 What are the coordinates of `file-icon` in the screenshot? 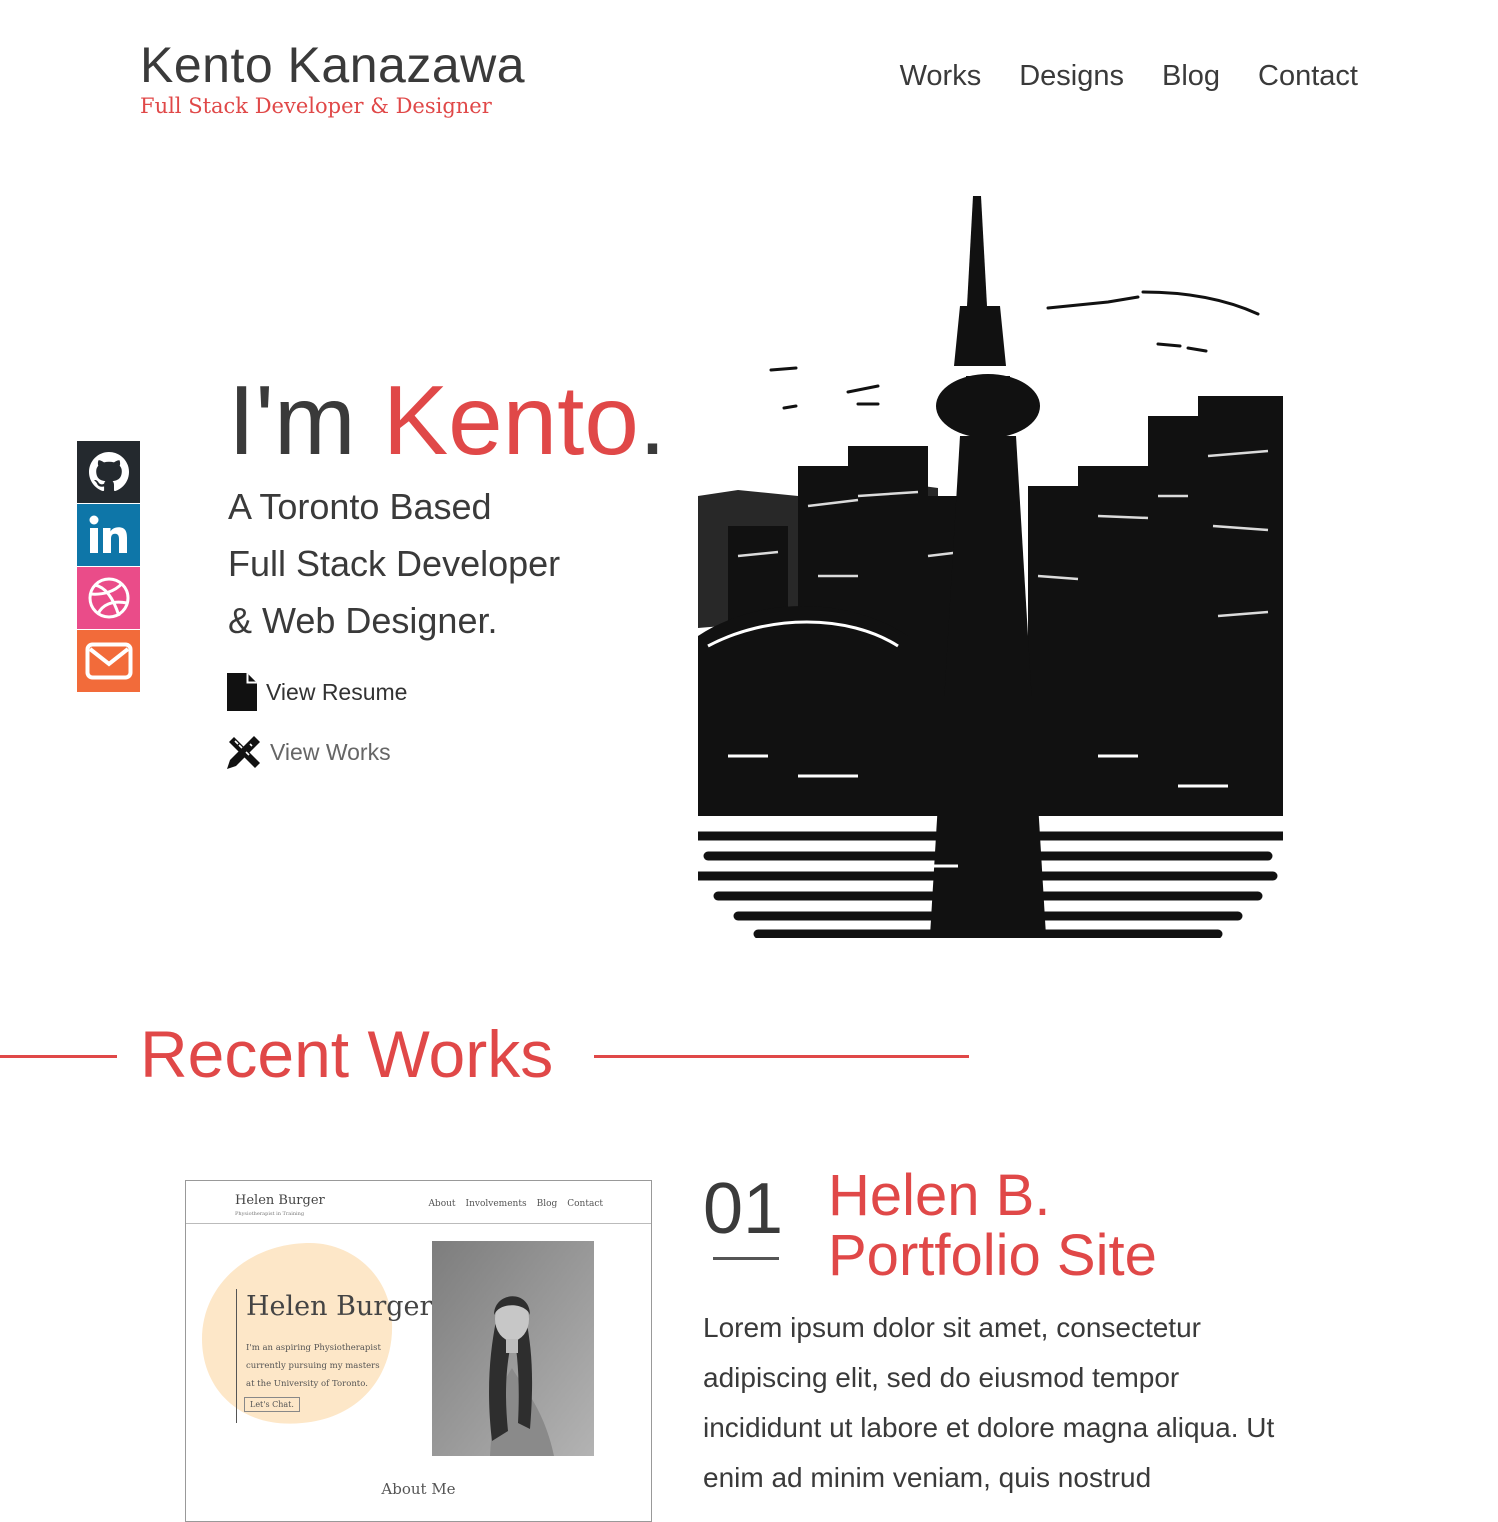 It's located at (242, 692).